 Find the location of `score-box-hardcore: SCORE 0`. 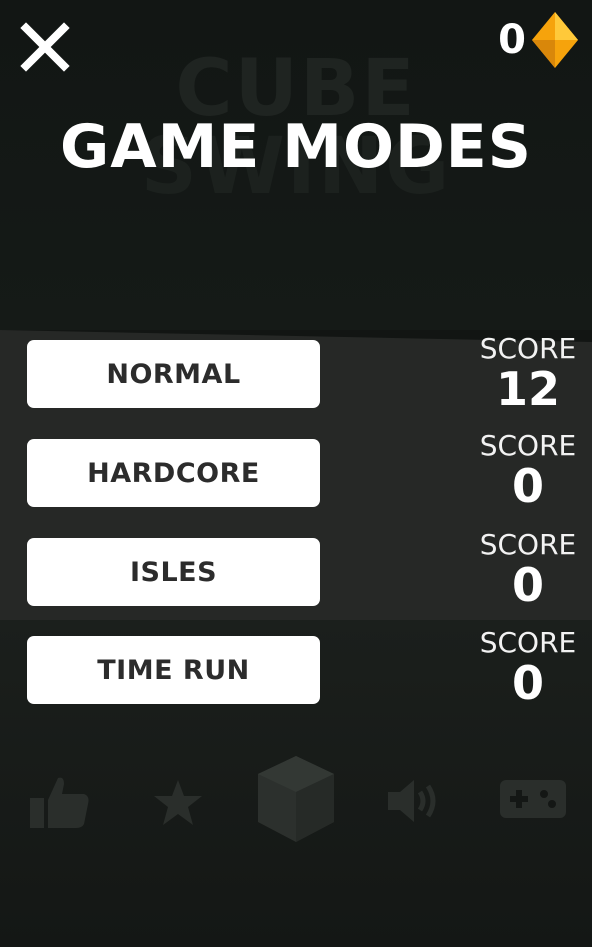

score-box-hardcore: SCORE 0 is located at coordinates (528, 471).